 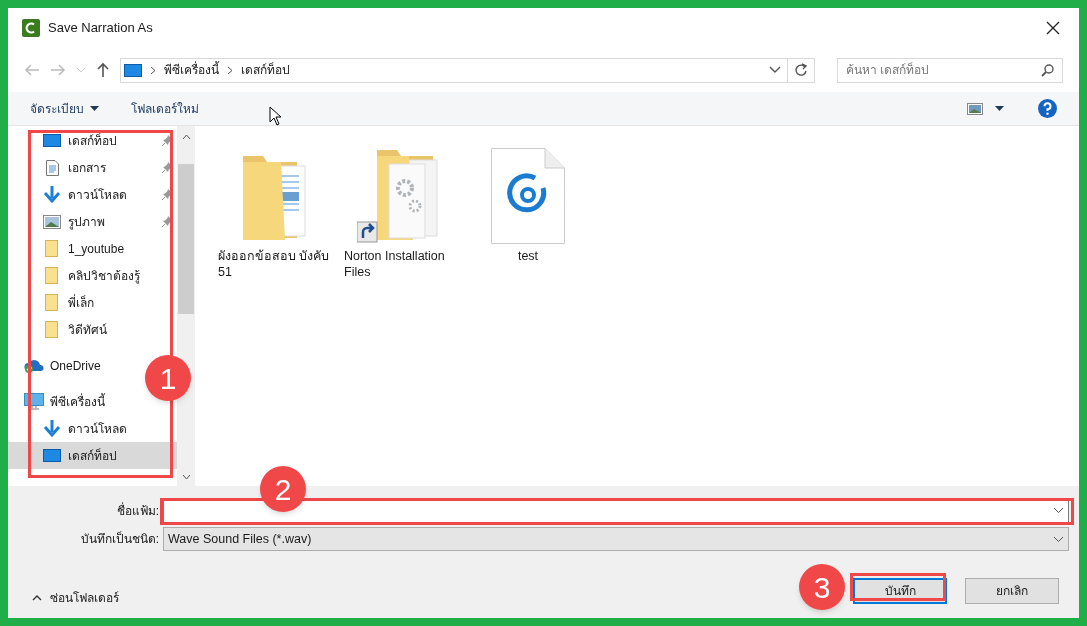 I want to click on organize-button: จัดระเบียบ, so click(x=64, y=108).